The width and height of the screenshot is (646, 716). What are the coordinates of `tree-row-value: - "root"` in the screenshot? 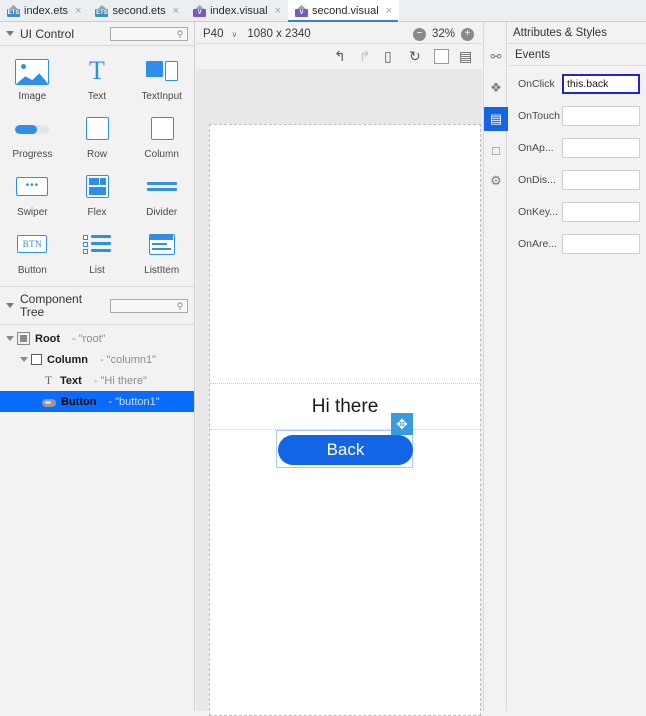 It's located at (89, 338).